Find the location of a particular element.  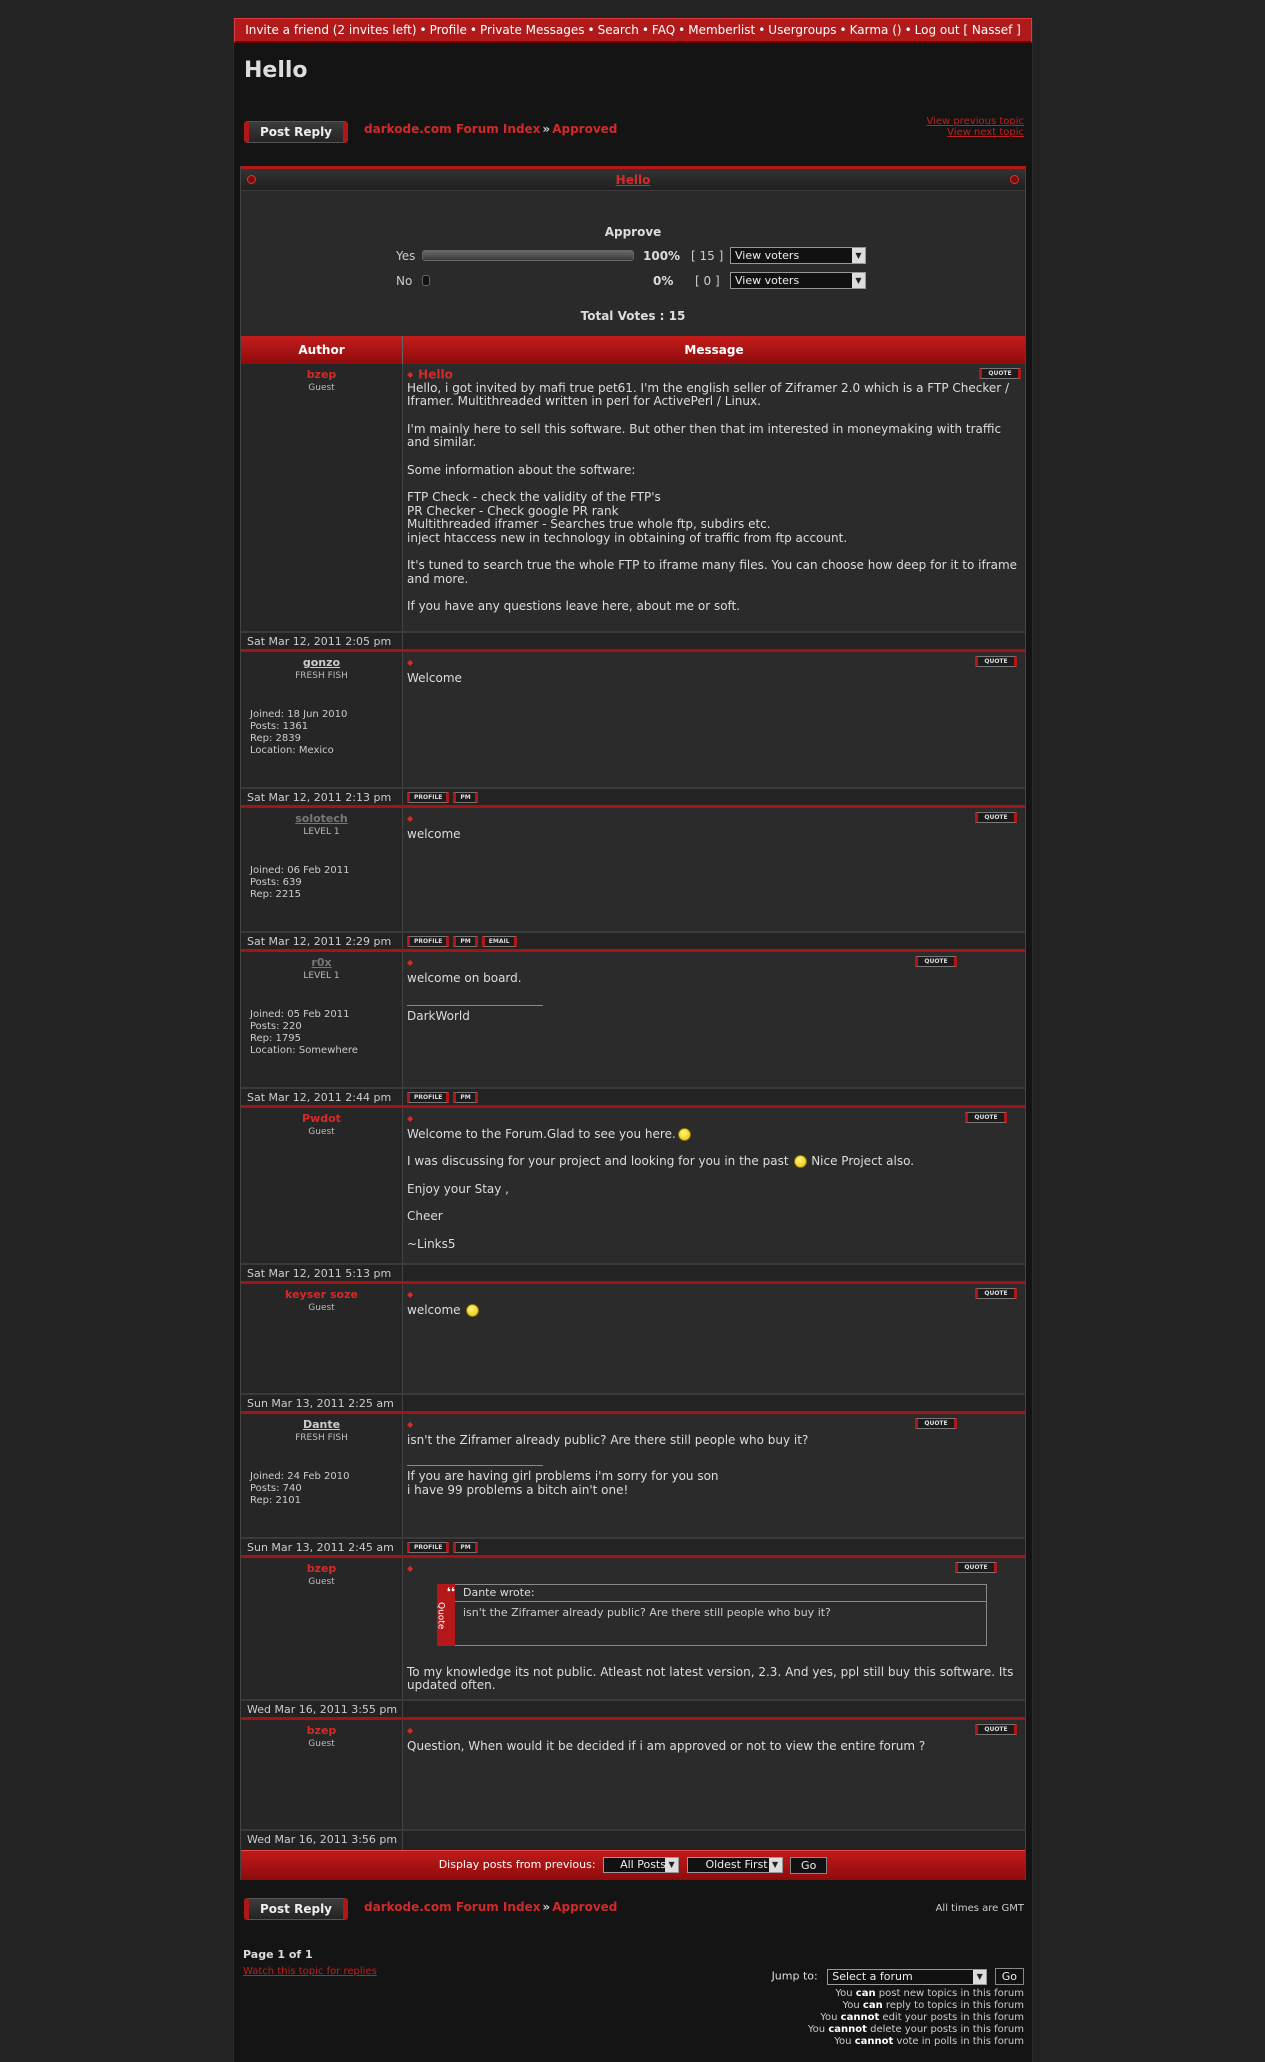

display-go-button: Go is located at coordinates (809, 1865).